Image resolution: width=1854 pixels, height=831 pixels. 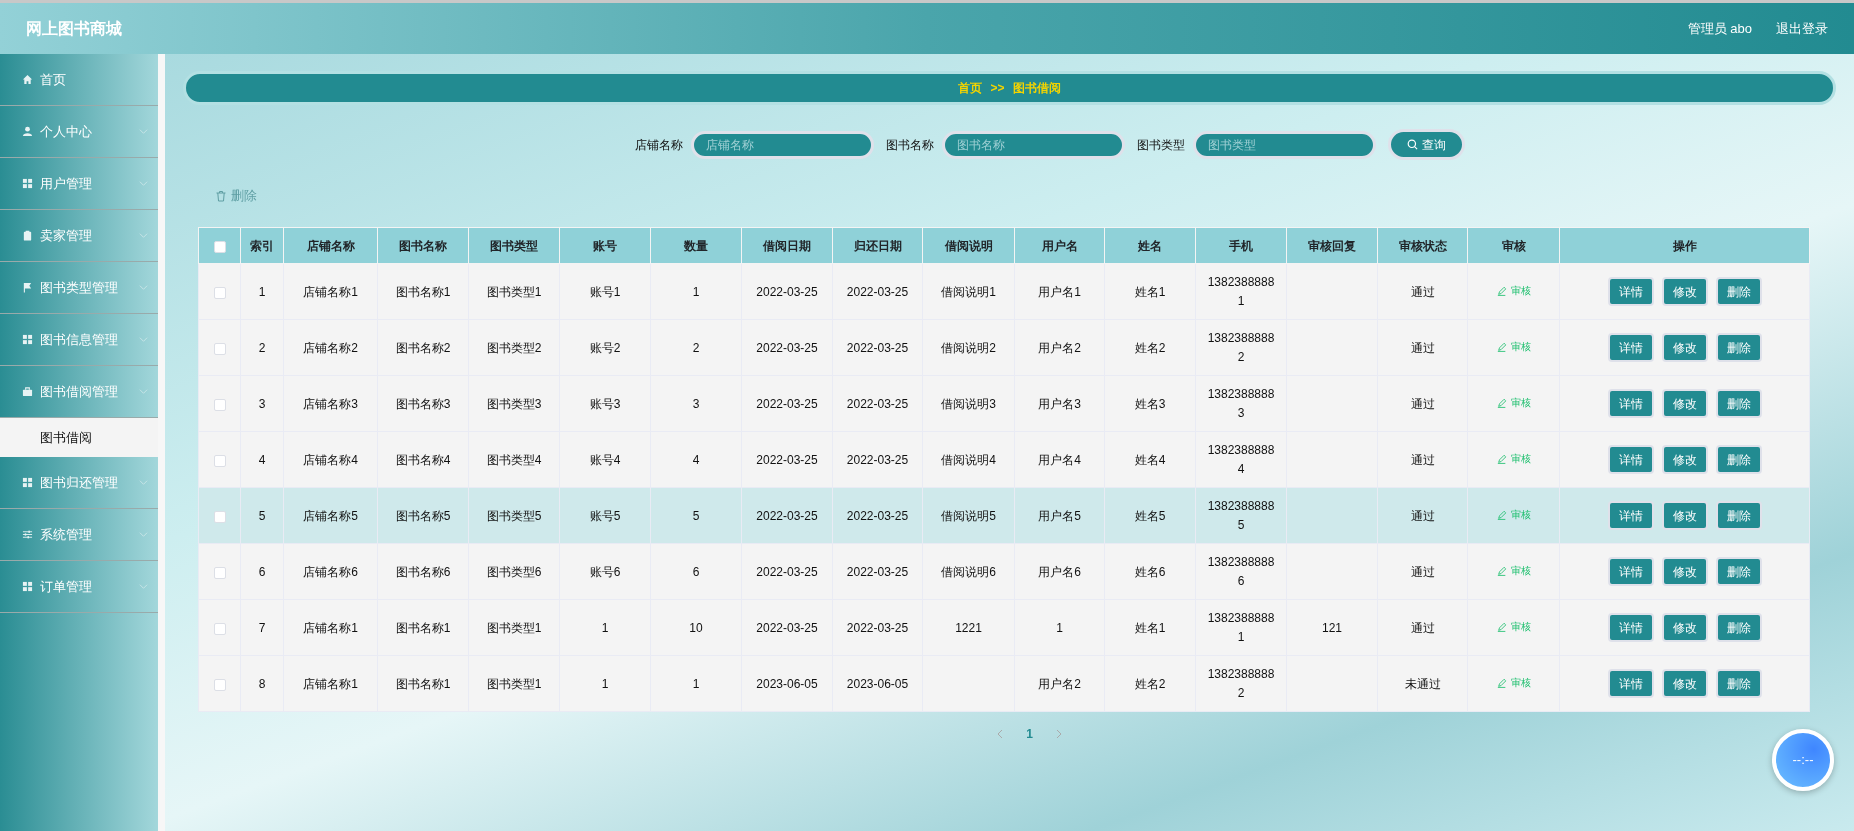 I want to click on search-field: 店铺名称, so click(x=782, y=144).